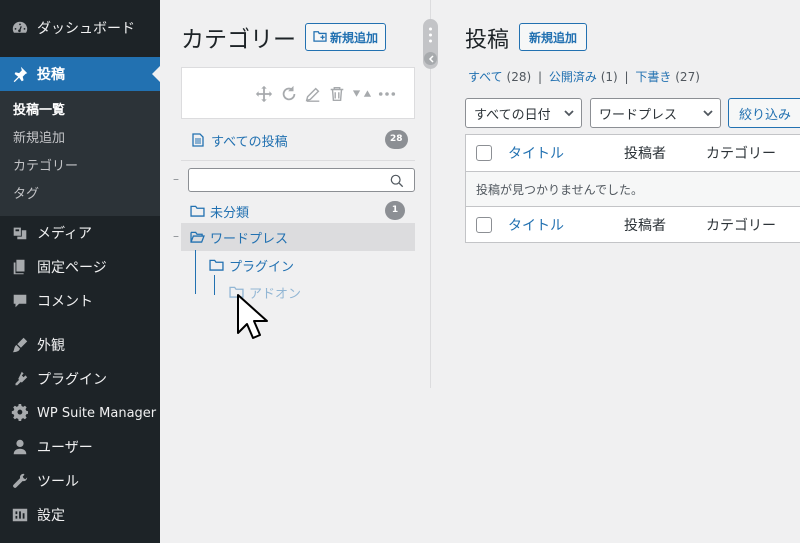 The image size is (800, 543). I want to click on folder-open-icon, so click(198, 237).